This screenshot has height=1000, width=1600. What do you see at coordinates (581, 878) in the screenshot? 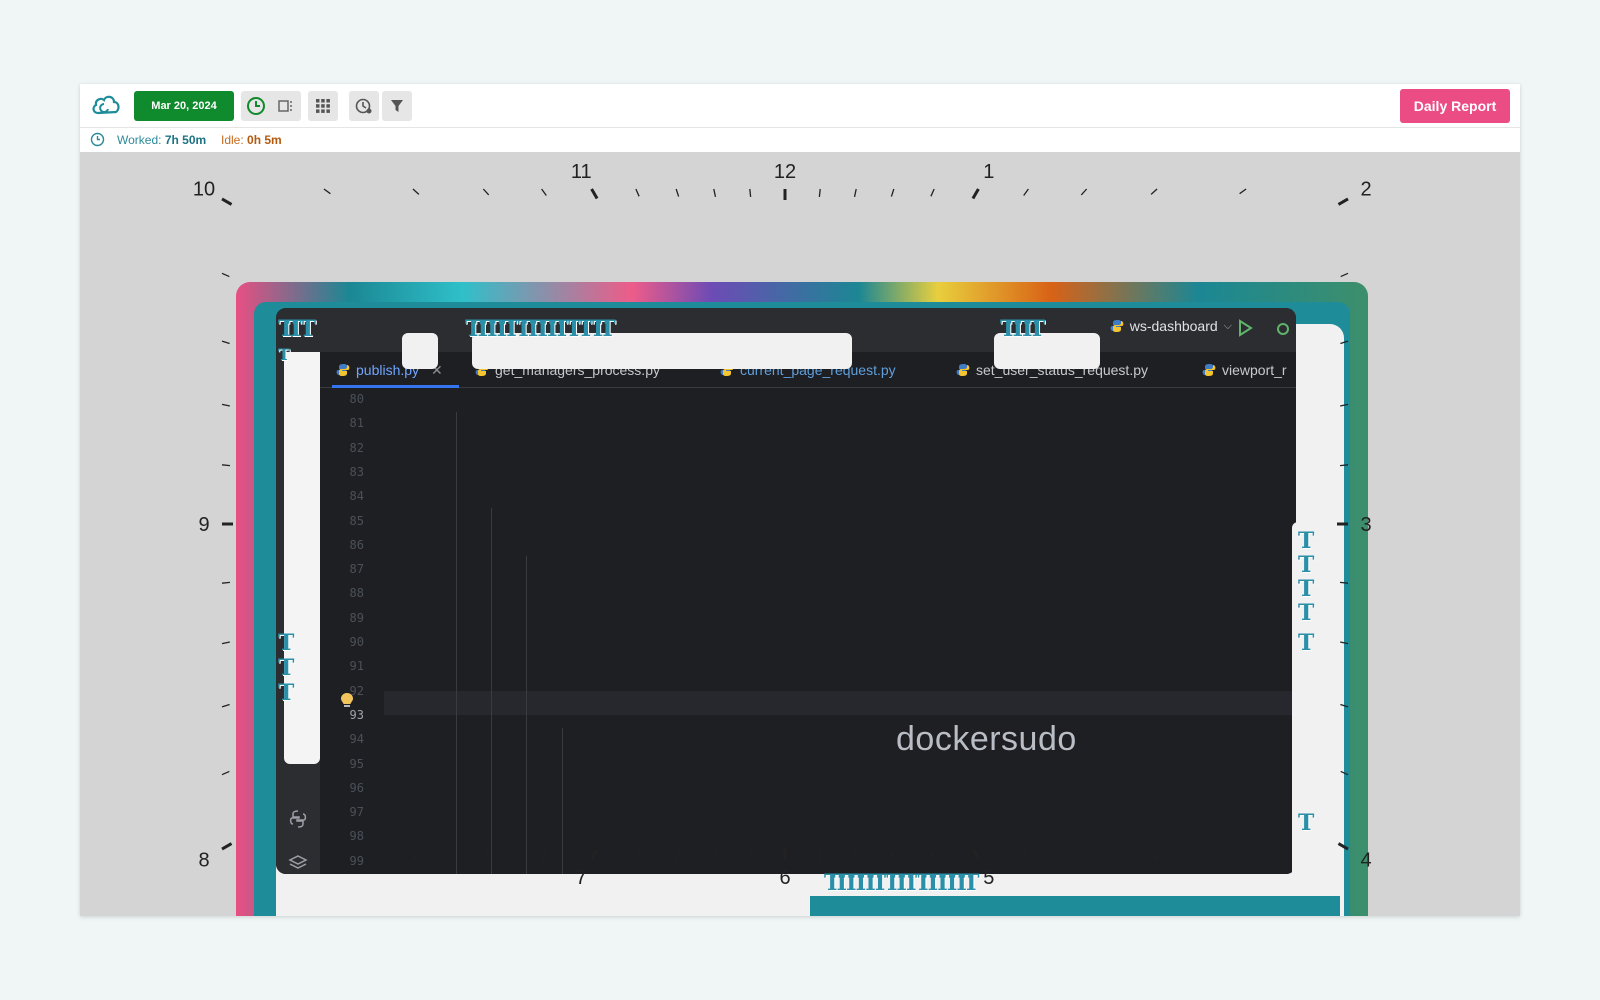
I see `dial-hour-label: 7` at bounding box center [581, 878].